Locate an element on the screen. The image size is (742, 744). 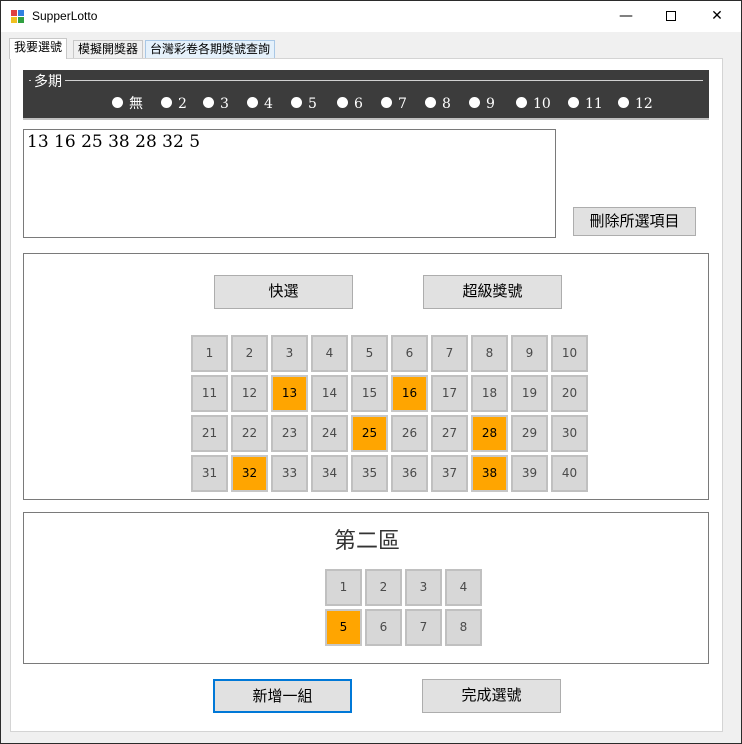
zone1-number-button: 20 is located at coordinates (569, 393).